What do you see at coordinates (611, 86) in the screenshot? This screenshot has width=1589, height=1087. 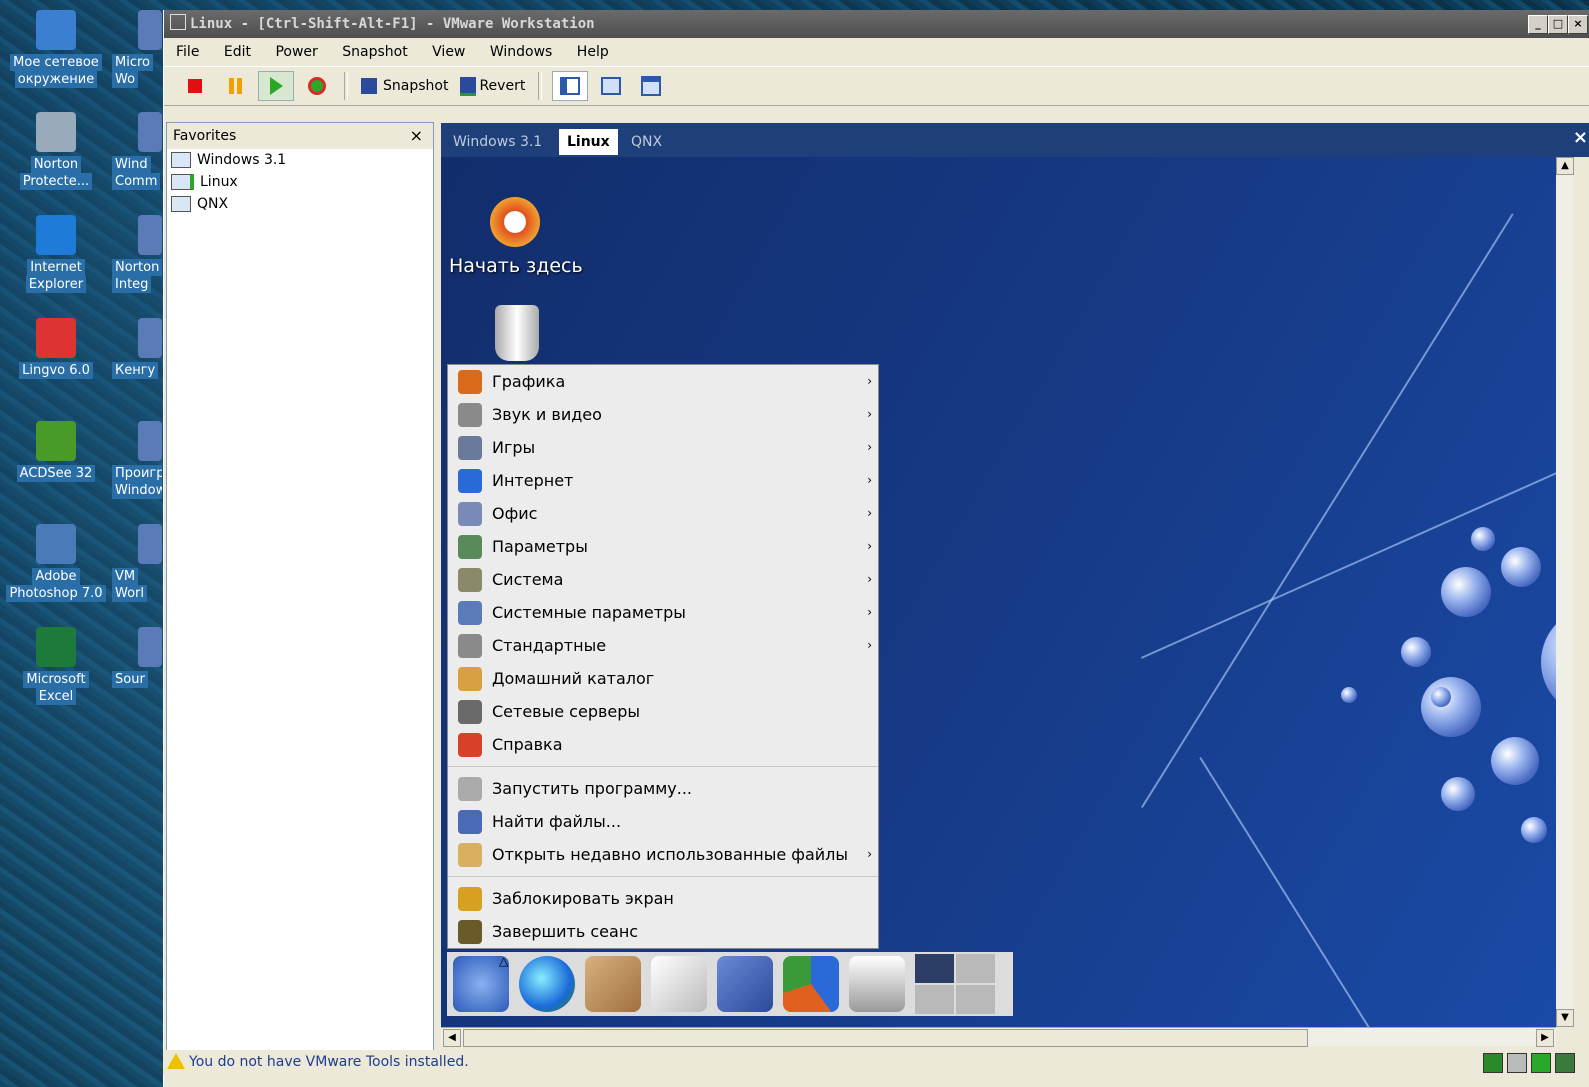 I see `fullscreen-button` at bounding box center [611, 86].